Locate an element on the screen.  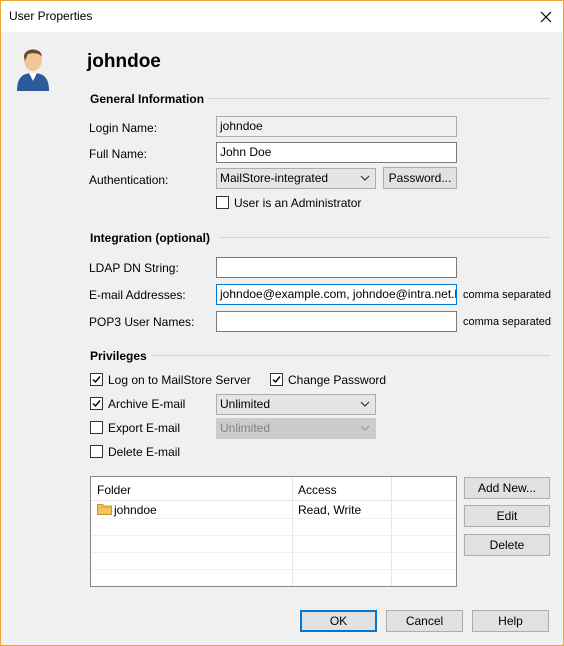
ldap-label: LDAP DN String: is located at coordinates (134, 268).